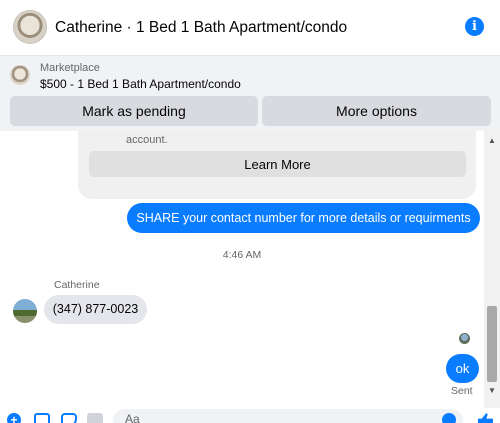  Describe the element at coordinates (376, 111) in the screenshot. I see `more-options-button: More options` at that location.